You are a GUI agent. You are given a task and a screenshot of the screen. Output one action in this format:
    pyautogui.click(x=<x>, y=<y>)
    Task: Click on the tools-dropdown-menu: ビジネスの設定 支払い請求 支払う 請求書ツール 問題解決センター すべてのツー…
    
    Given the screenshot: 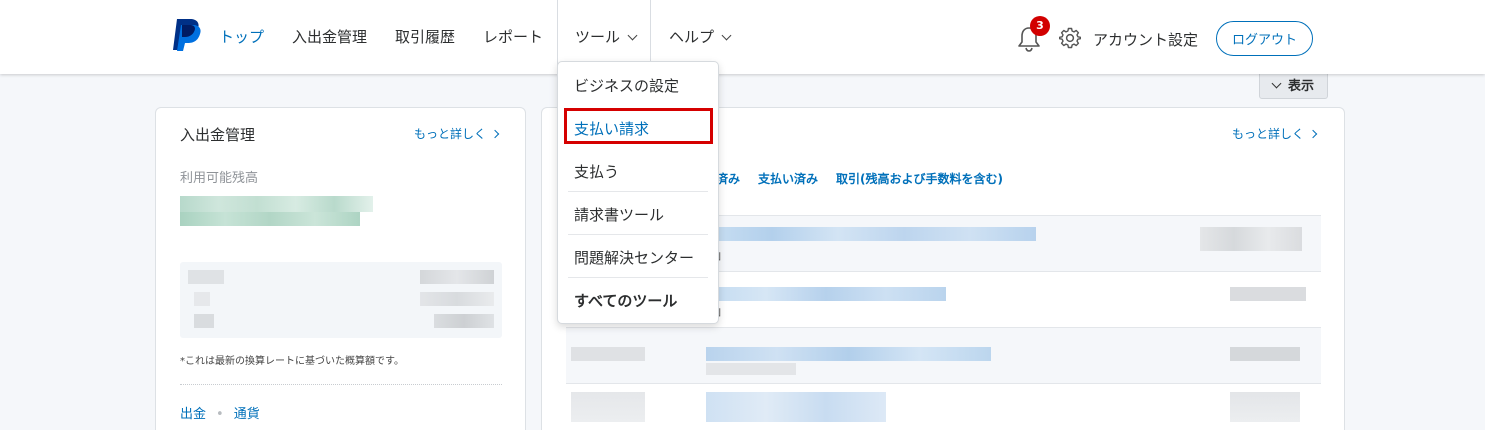 What is the action you would take?
    pyautogui.click(x=638, y=192)
    